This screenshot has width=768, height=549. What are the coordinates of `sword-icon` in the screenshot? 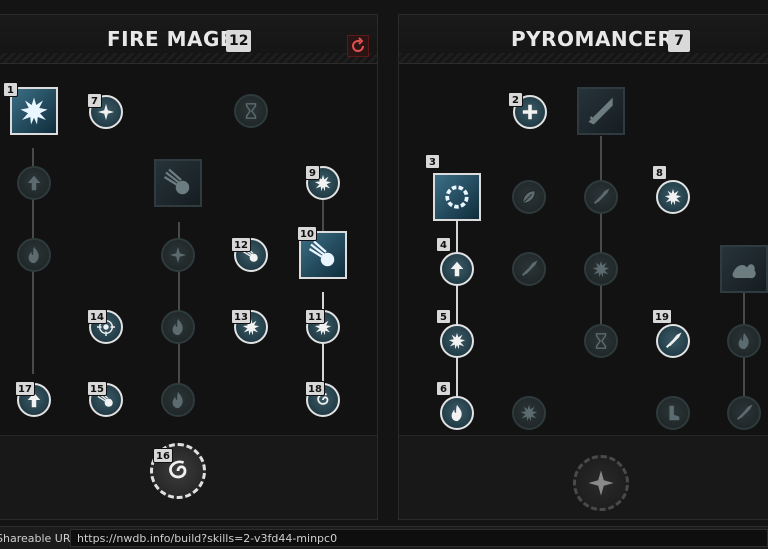 It's located at (601, 111).